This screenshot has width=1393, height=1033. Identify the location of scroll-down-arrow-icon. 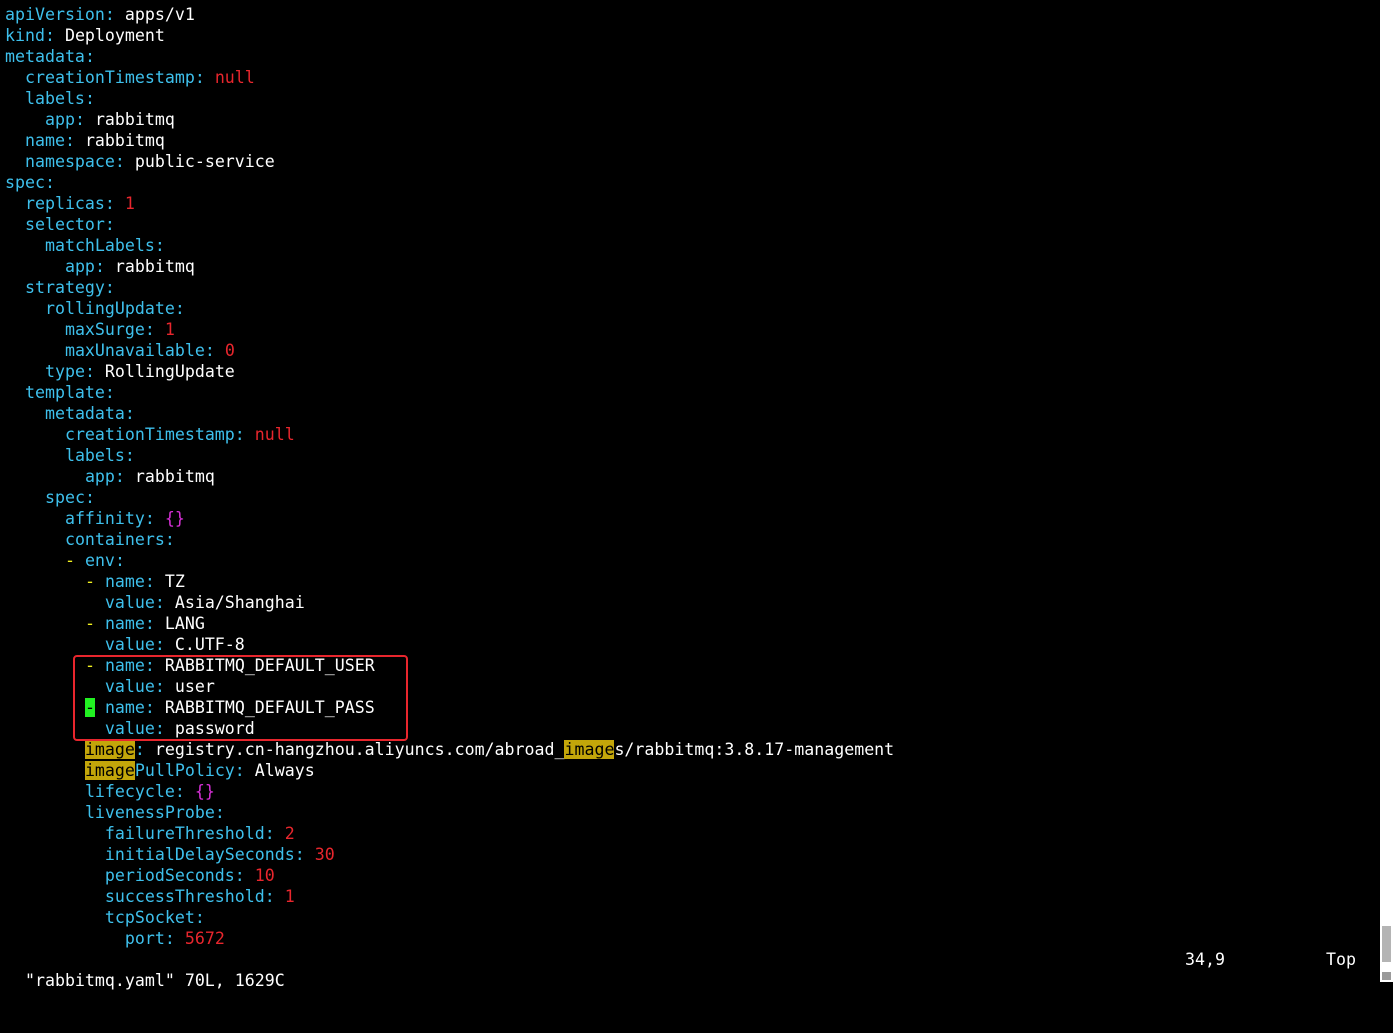
(1386, 976).